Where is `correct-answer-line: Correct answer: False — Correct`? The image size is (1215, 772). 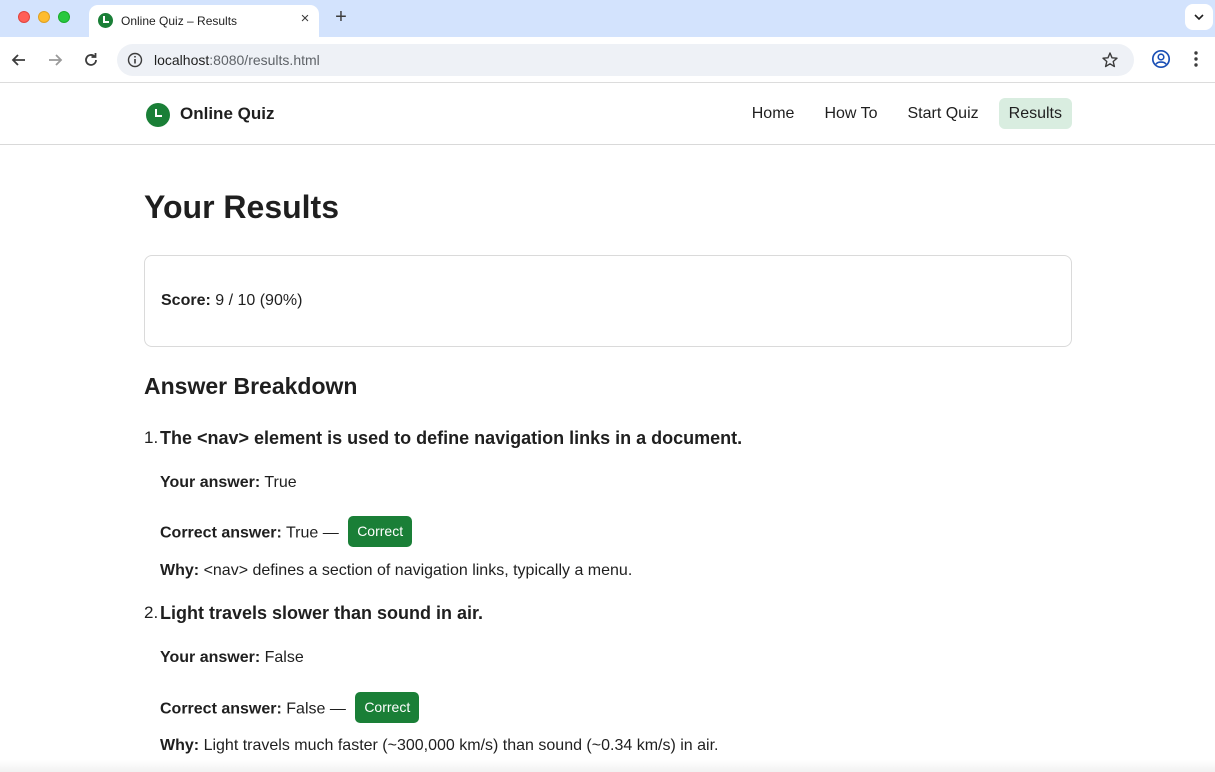 correct-answer-line: Correct answer: False — Correct is located at coordinates (290, 708).